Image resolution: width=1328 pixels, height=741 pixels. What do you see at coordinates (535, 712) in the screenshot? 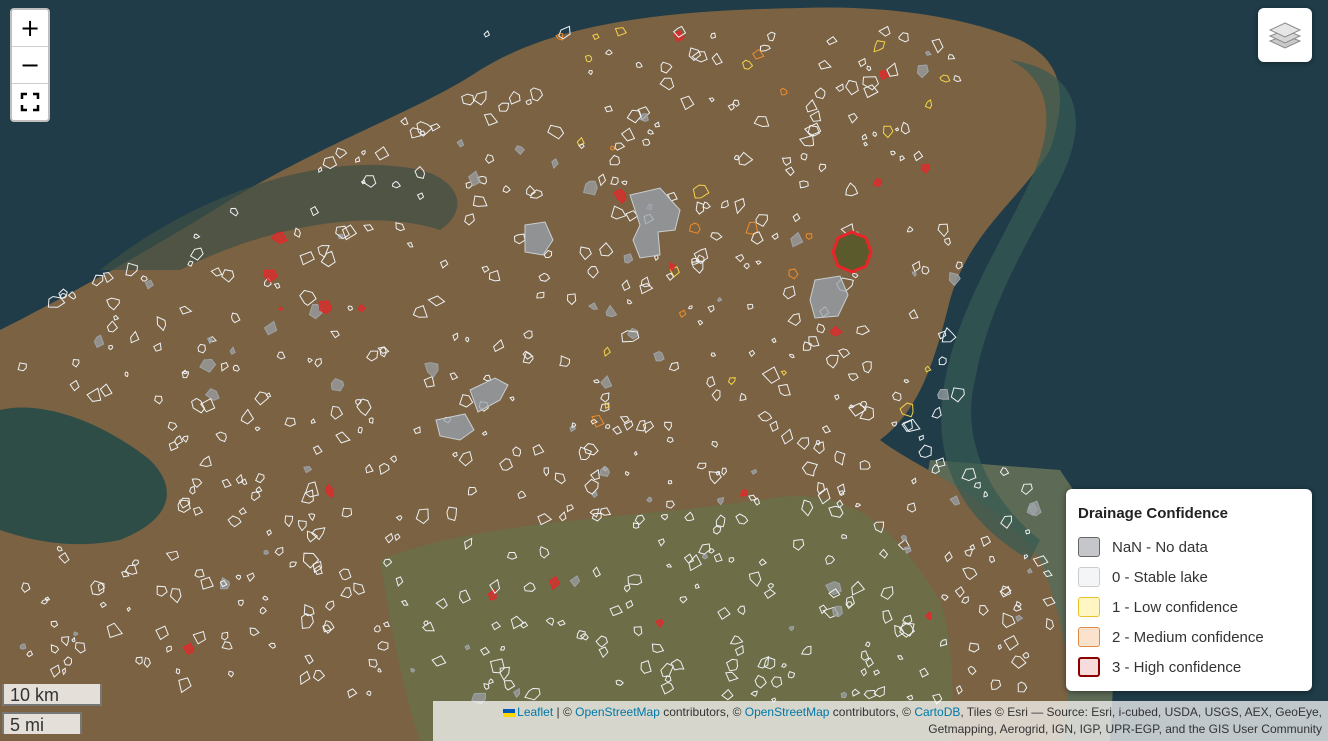
I see `leaflet-link: Leaflet` at bounding box center [535, 712].